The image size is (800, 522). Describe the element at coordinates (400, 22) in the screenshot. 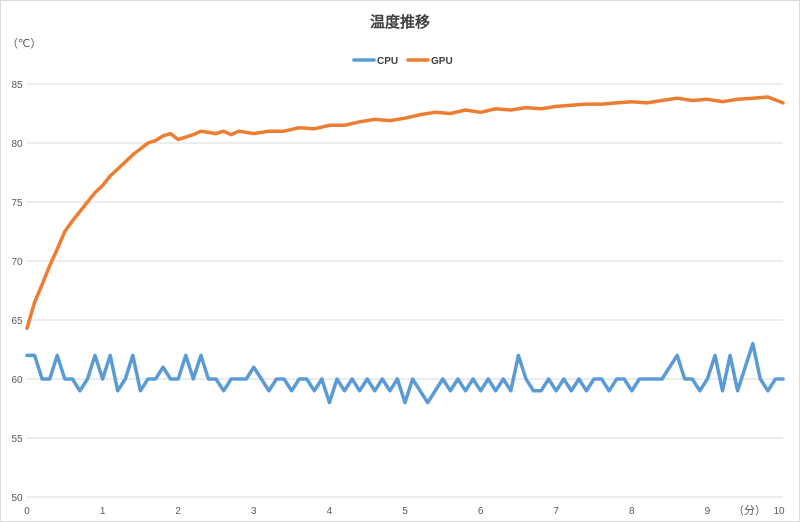

I see `chart-title: 温度推移` at that location.